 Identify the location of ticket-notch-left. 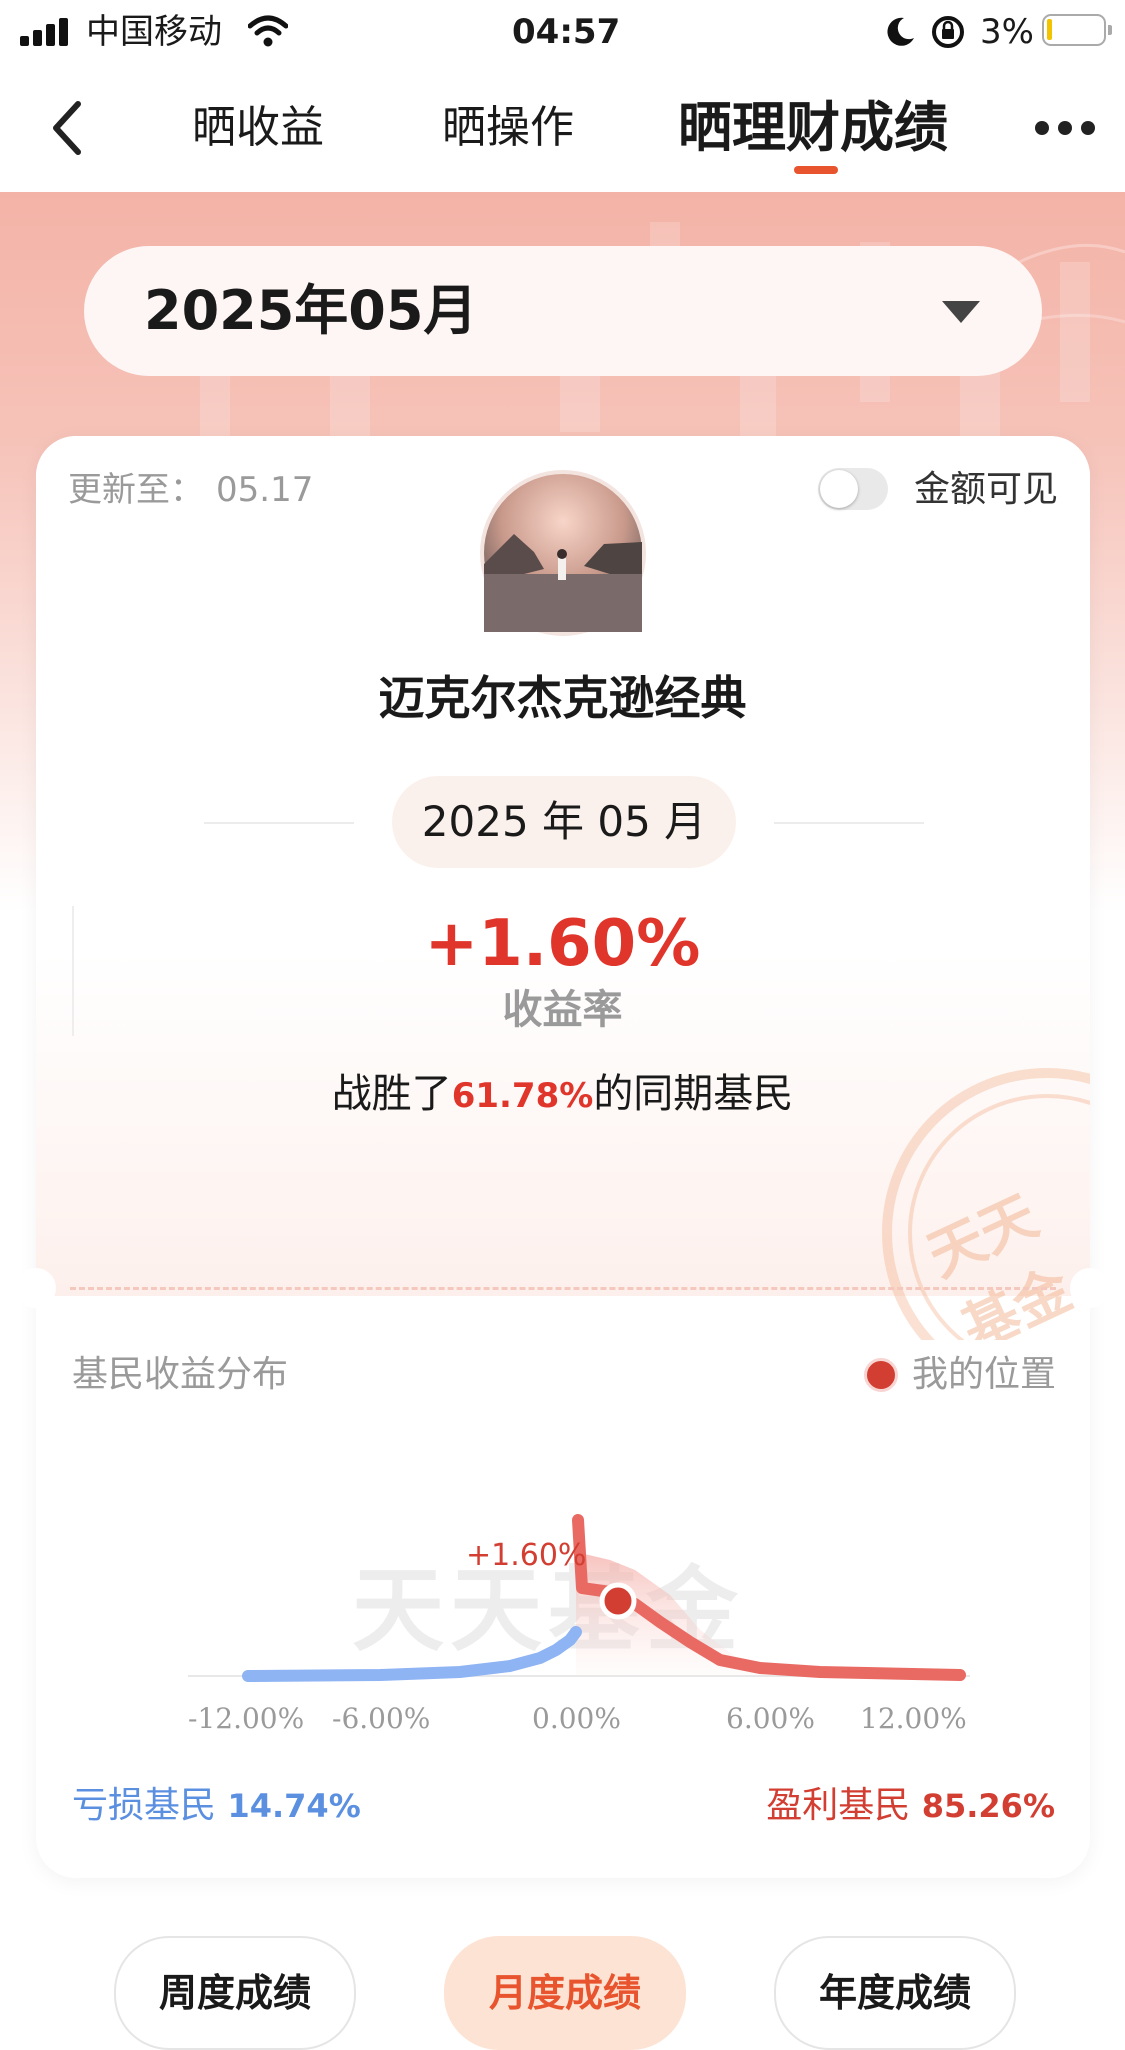
(36, 1288).